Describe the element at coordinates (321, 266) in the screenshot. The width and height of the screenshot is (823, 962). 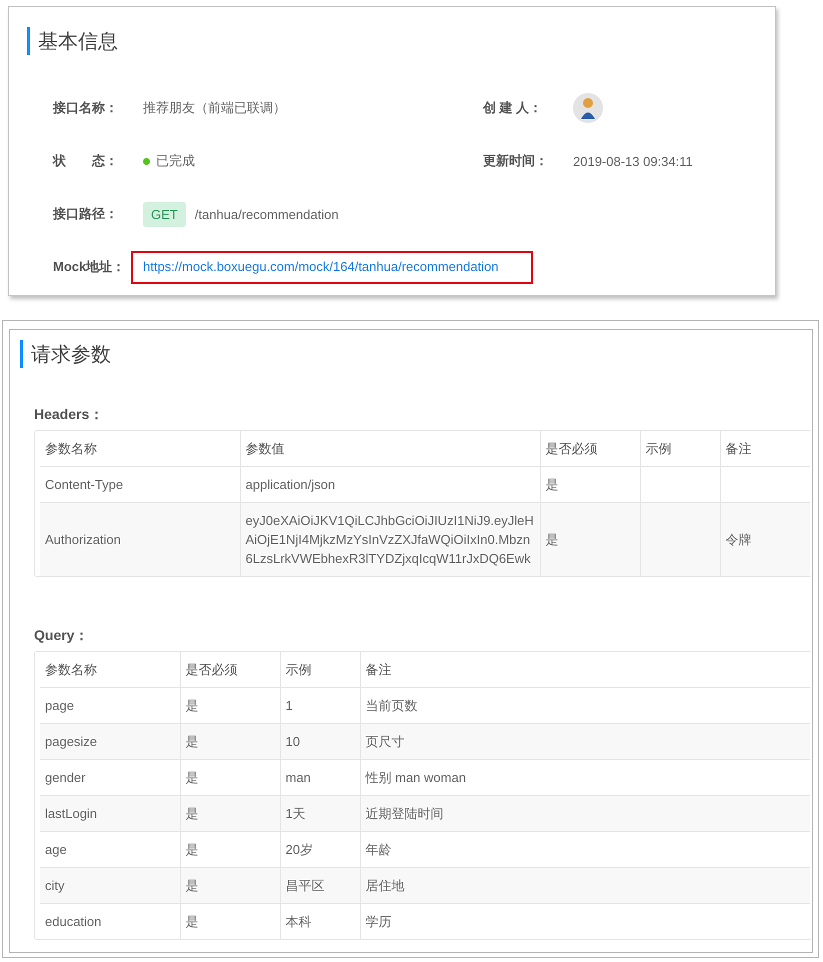
I see `mock-url-link: https://mock.boxuegu.com/mock/164/tanhua/recommendation` at that location.